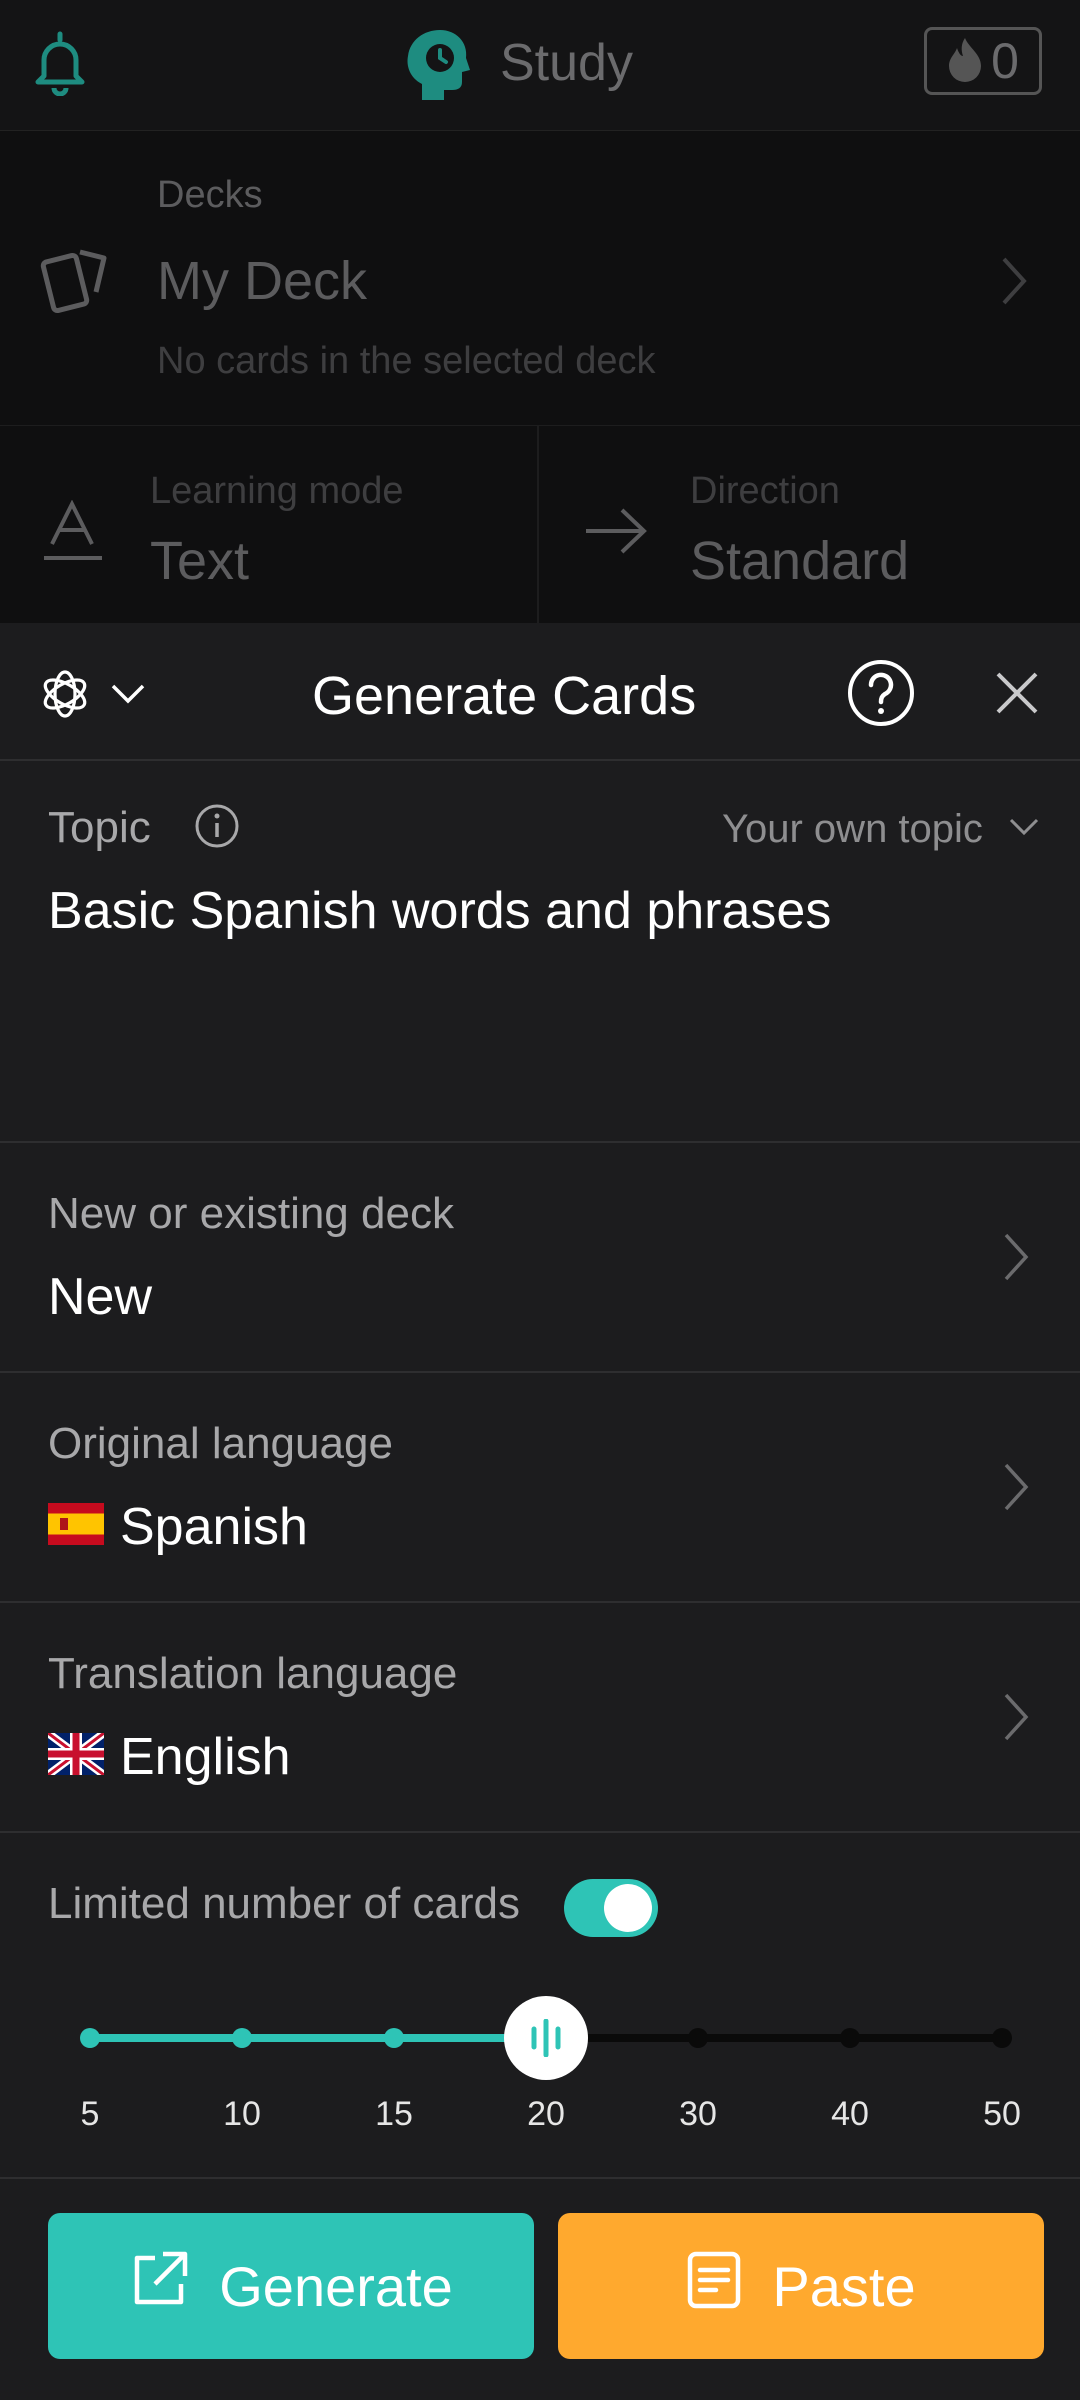 This screenshot has height=2400, width=1080. What do you see at coordinates (214, 1527) in the screenshot?
I see `original-language-value: Spanish` at bounding box center [214, 1527].